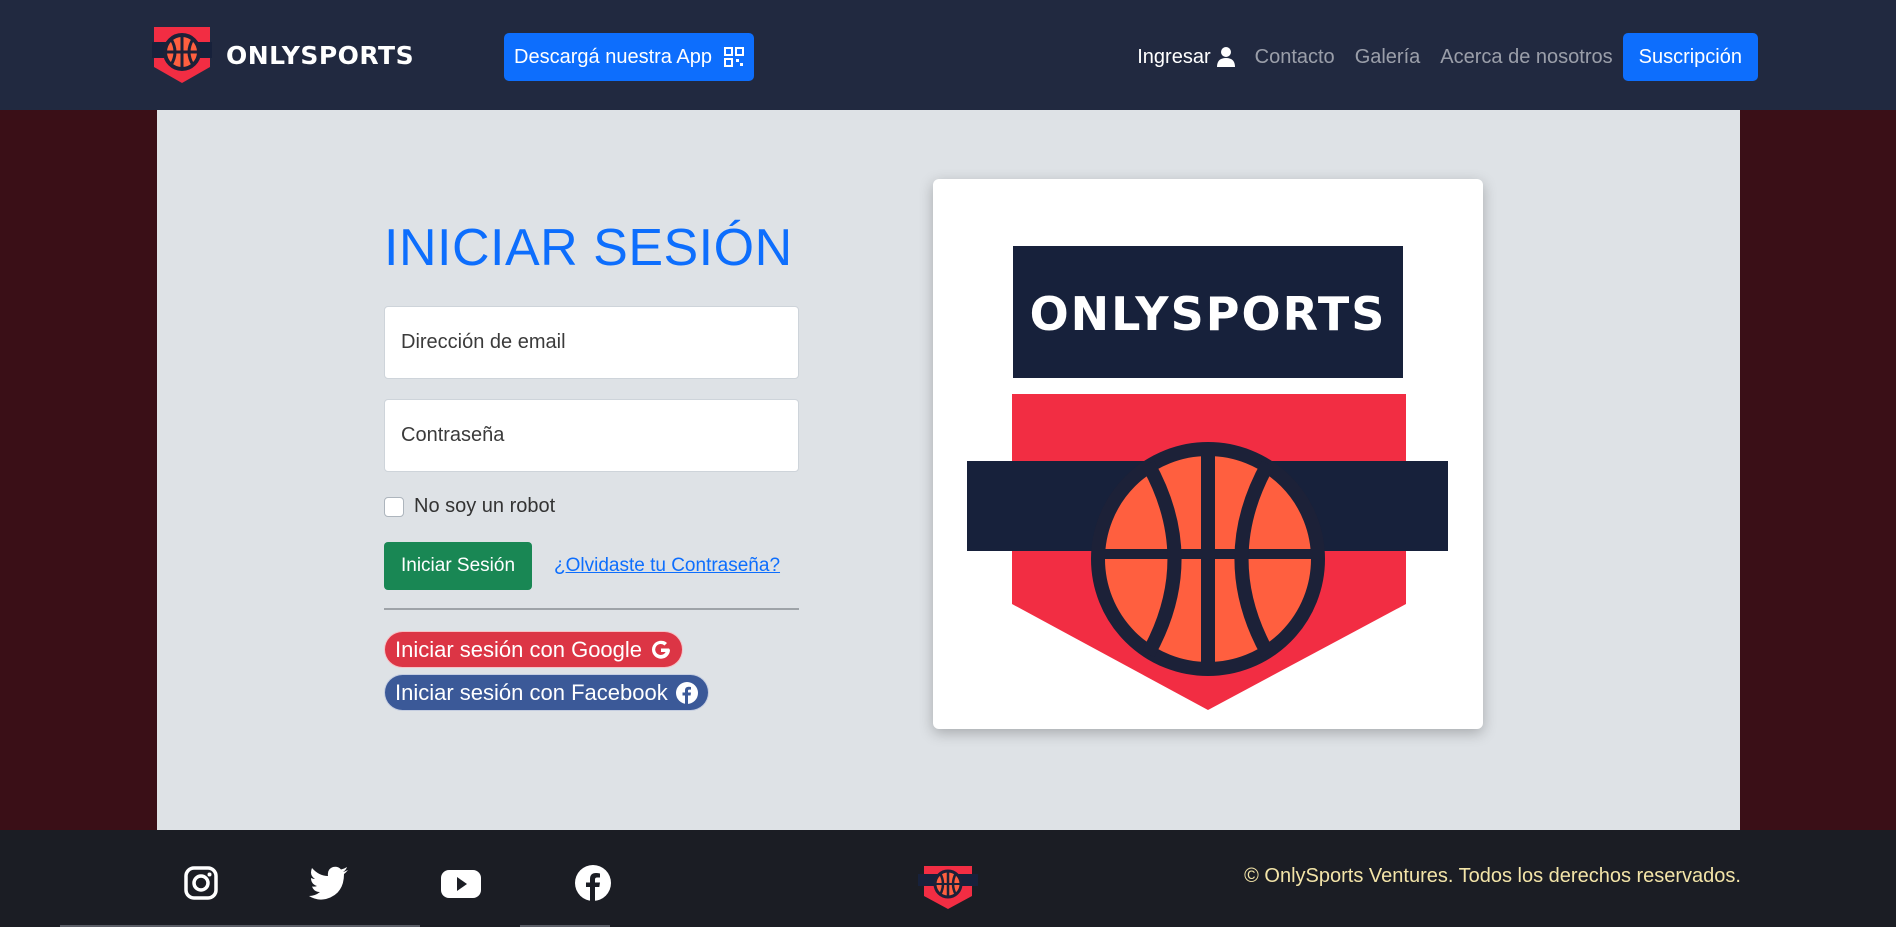 The width and height of the screenshot is (1896, 927). Describe the element at coordinates (458, 566) in the screenshot. I see `login-button: Iniciar Sesión` at that location.